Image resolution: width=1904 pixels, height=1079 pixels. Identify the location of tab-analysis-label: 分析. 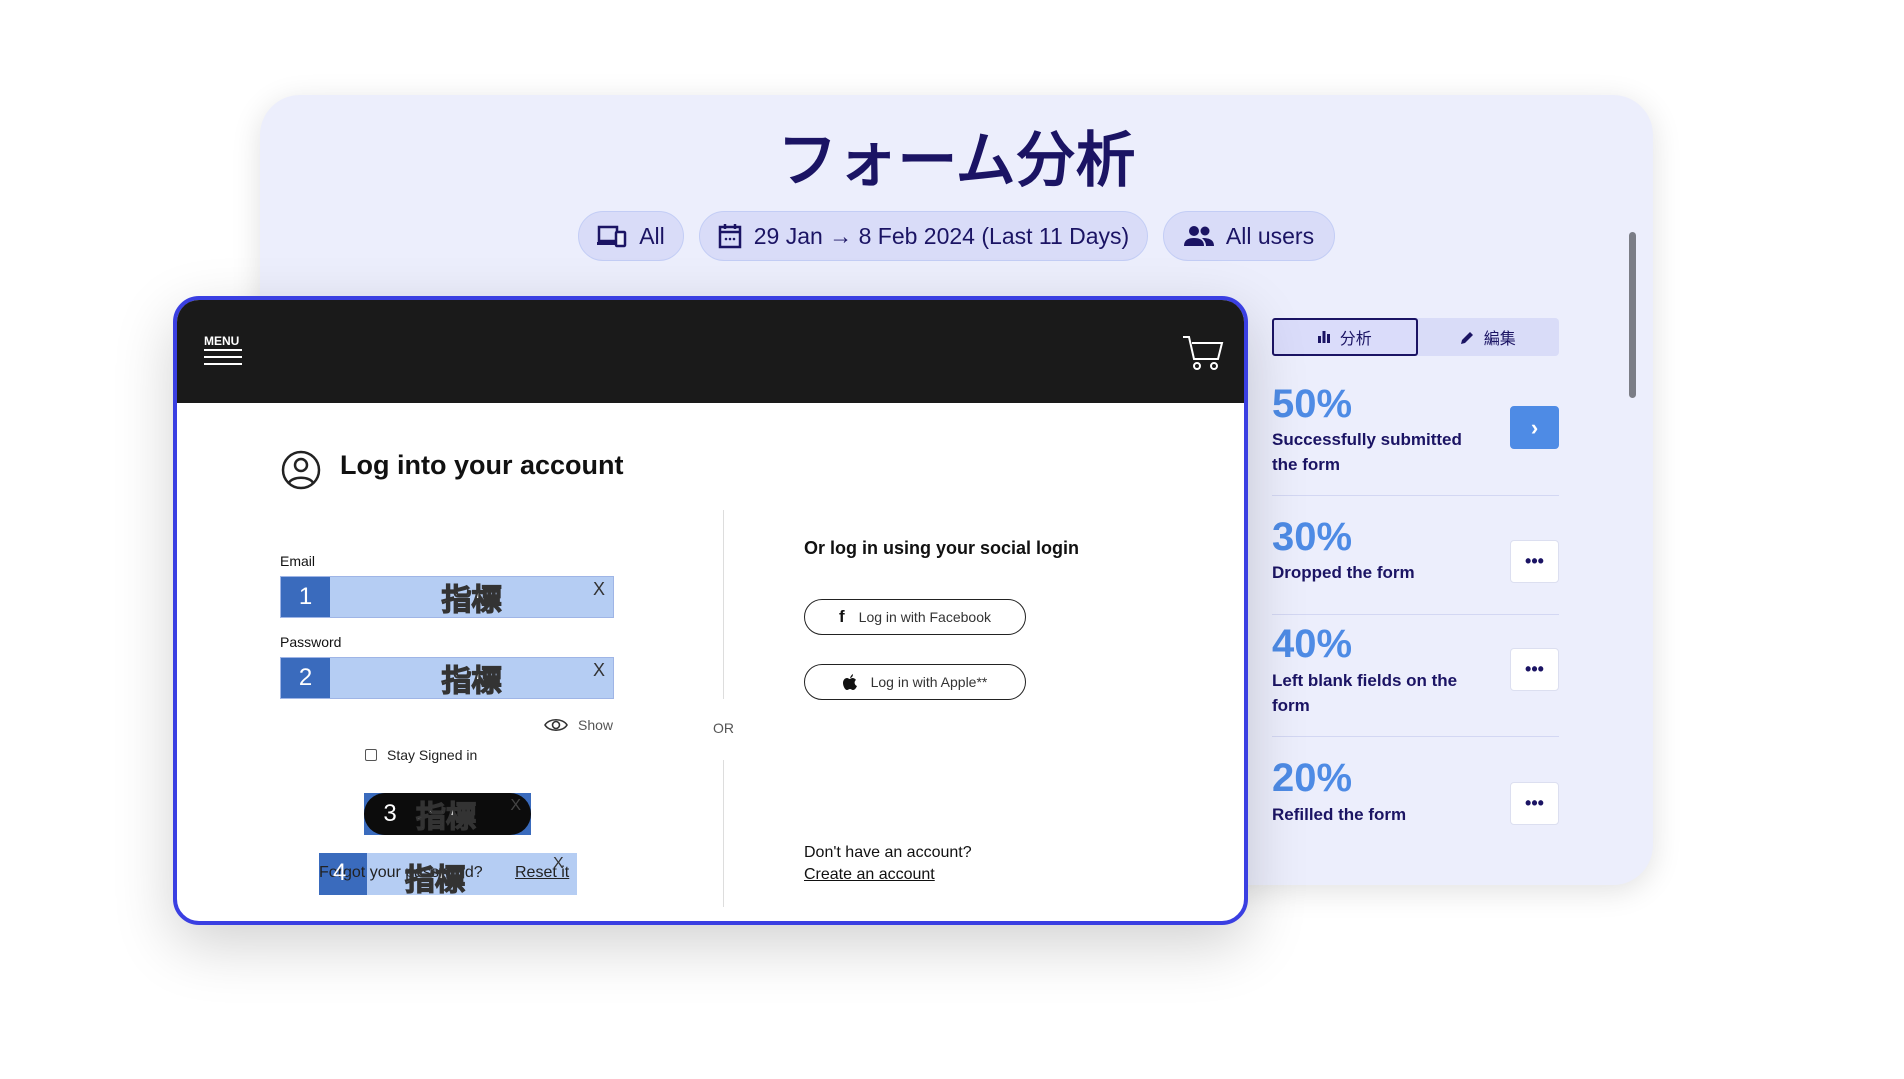
(1355, 339).